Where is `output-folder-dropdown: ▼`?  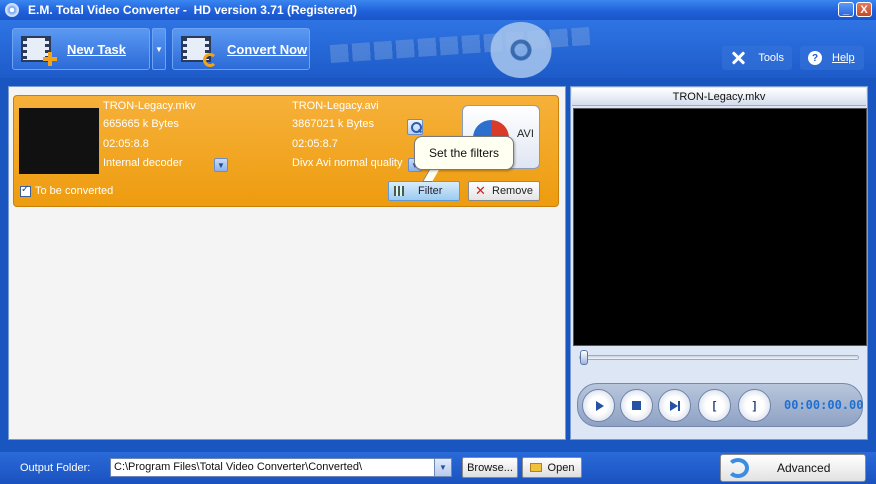 output-folder-dropdown: ▼ is located at coordinates (443, 467).